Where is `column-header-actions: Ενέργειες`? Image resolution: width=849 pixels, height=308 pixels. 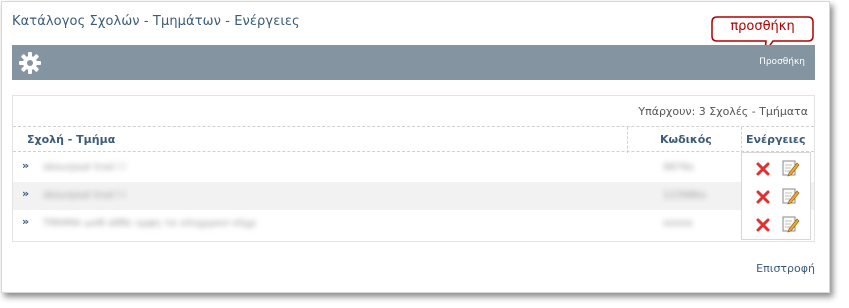
column-header-actions: Ενέργειες is located at coordinates (776, 139).